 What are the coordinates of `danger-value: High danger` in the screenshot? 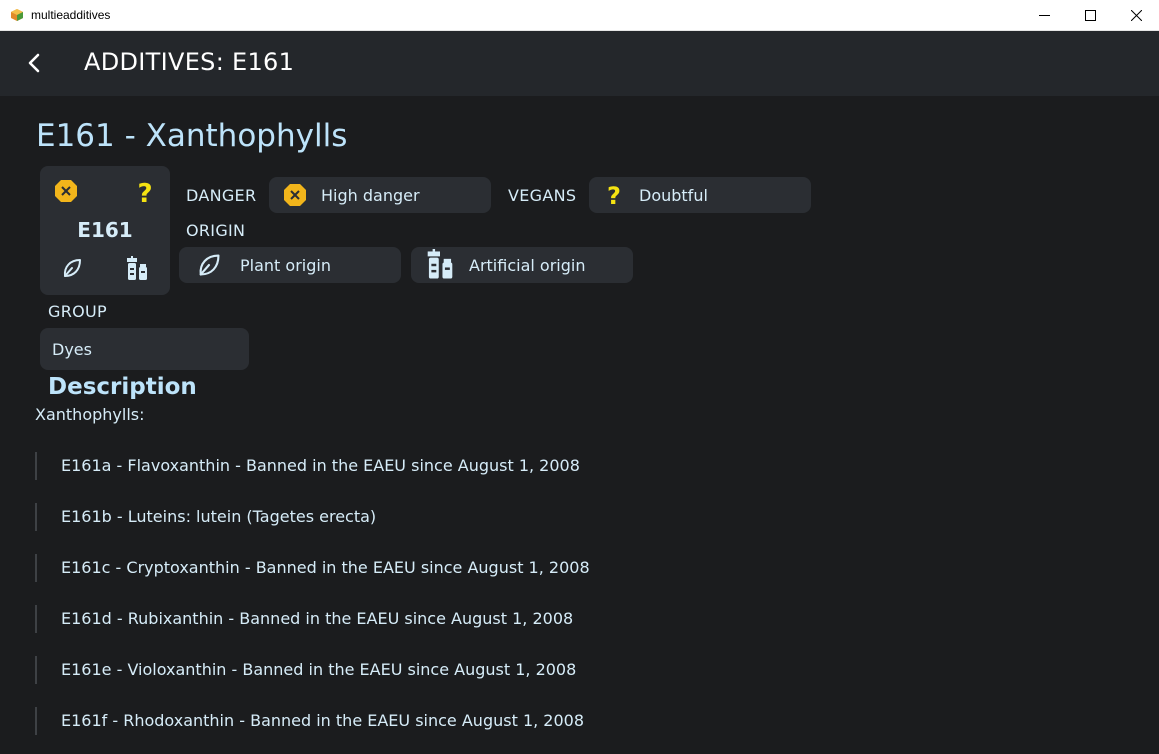 It's located at (370, 195).